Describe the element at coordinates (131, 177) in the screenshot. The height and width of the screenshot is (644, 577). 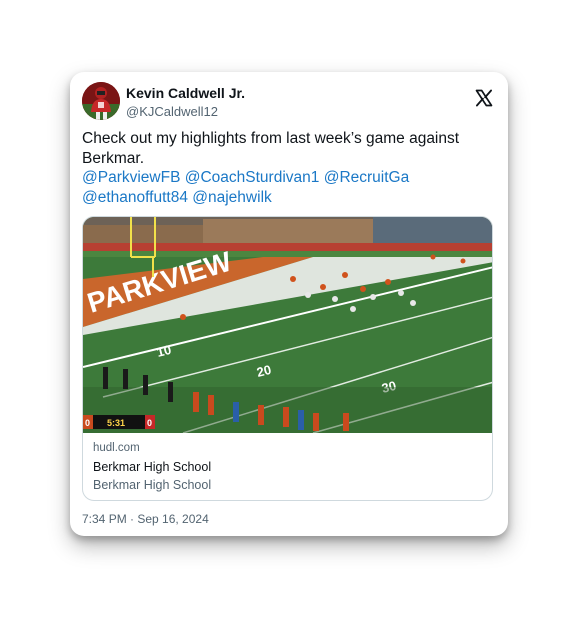
I see `mention-link: @ParkviewFB` at that location.